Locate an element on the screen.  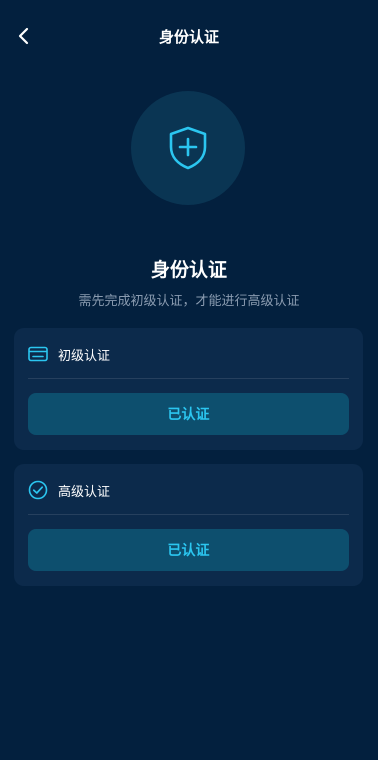
shield-badge is located at coordinates (188, 148).